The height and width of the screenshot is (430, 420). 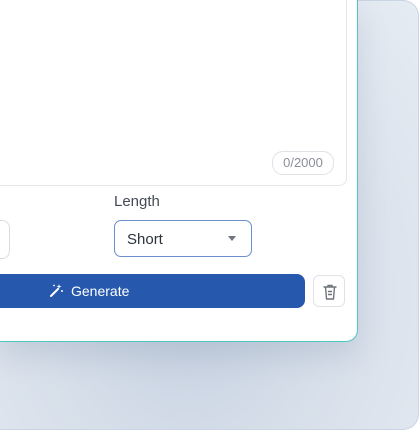 I want to click on length-label: Length, so click(x=137, y=201).